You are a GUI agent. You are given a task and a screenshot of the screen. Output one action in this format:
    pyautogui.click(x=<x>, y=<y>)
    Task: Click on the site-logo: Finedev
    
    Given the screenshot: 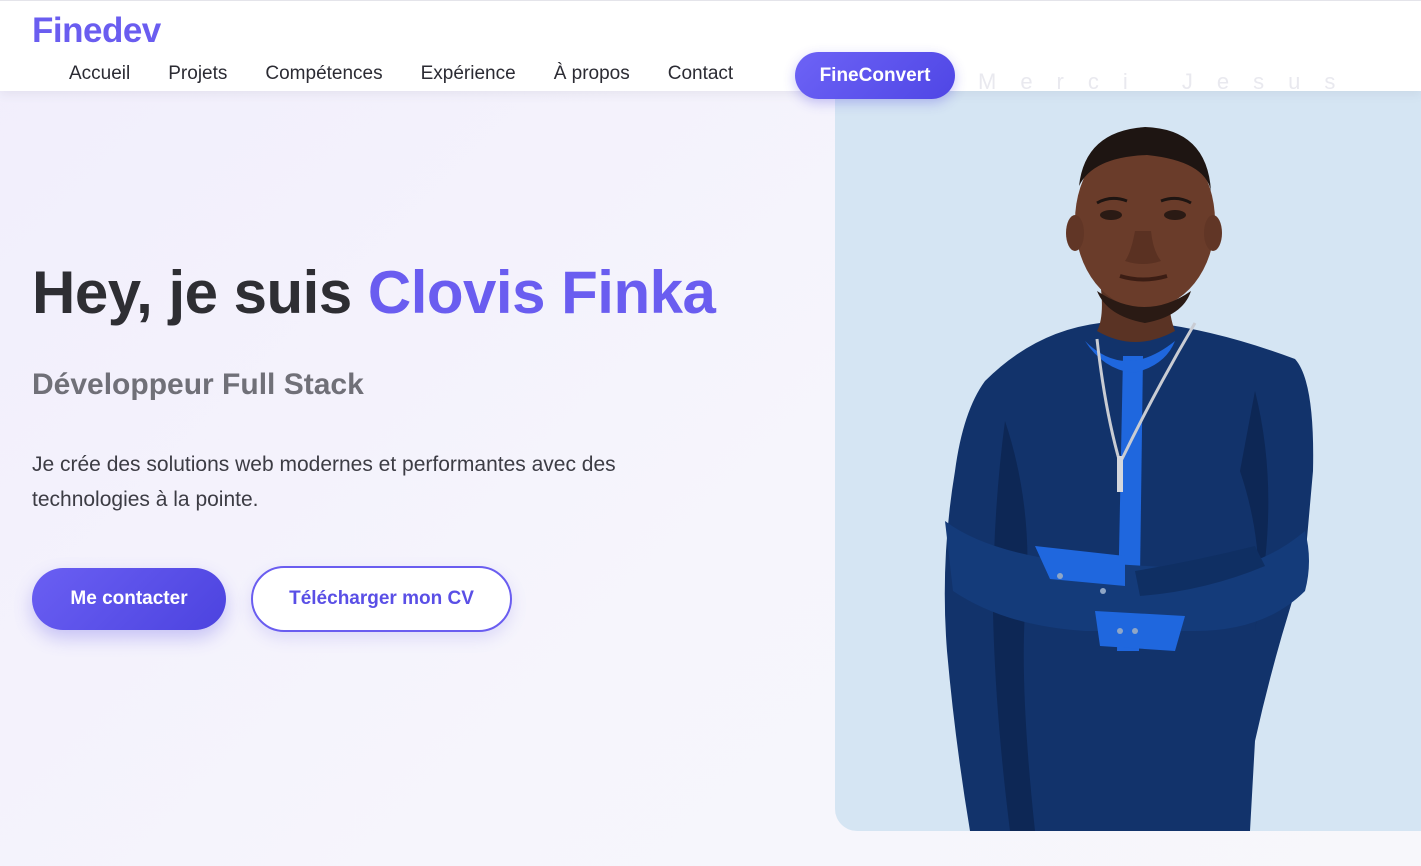 What is the action you would take?
    pyautogui.click(x=96, y=31)
    